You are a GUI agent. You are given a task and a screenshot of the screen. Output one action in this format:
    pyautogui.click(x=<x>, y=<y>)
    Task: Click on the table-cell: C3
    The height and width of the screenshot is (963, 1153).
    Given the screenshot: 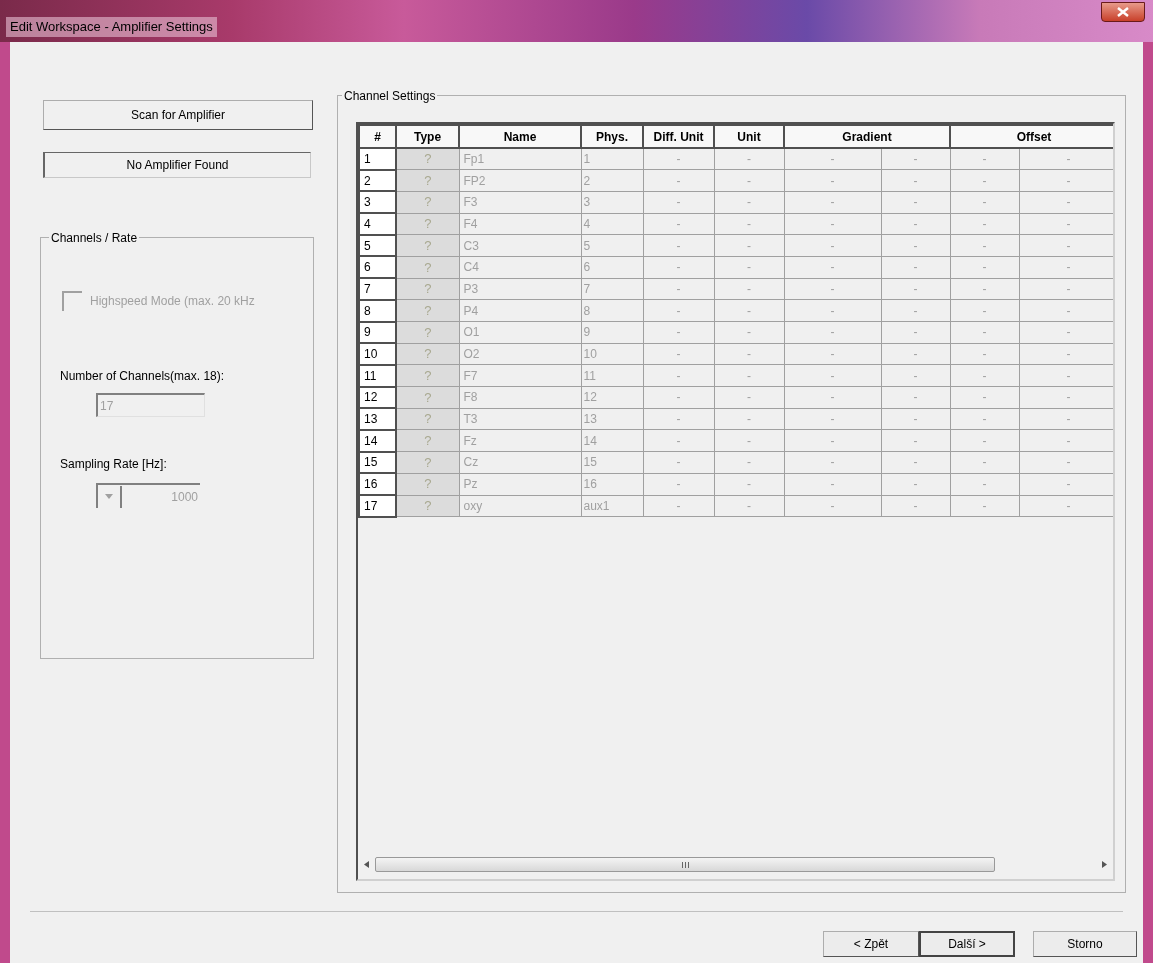 What is the action you would take?
    pyautogui.click(x=520, y=245)
    